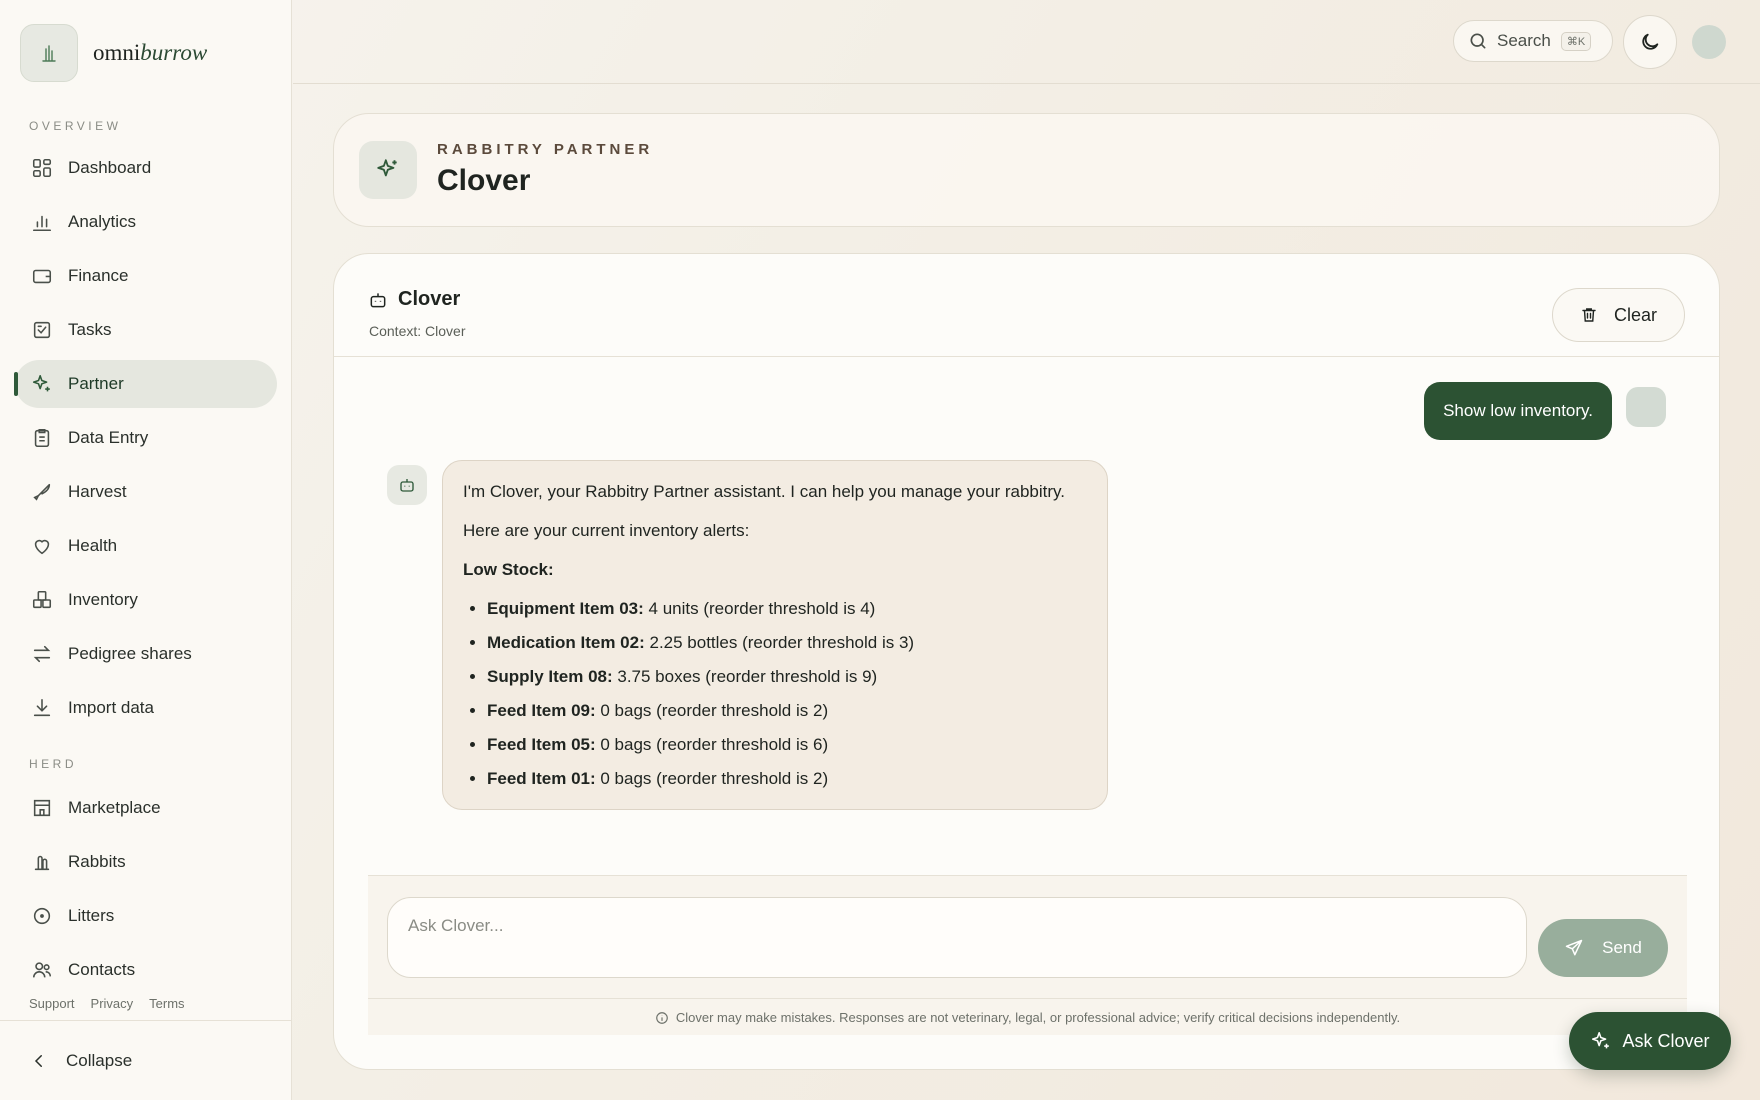  I want to click on sidebar-item-tasks: Tasks, so click(146, 330).